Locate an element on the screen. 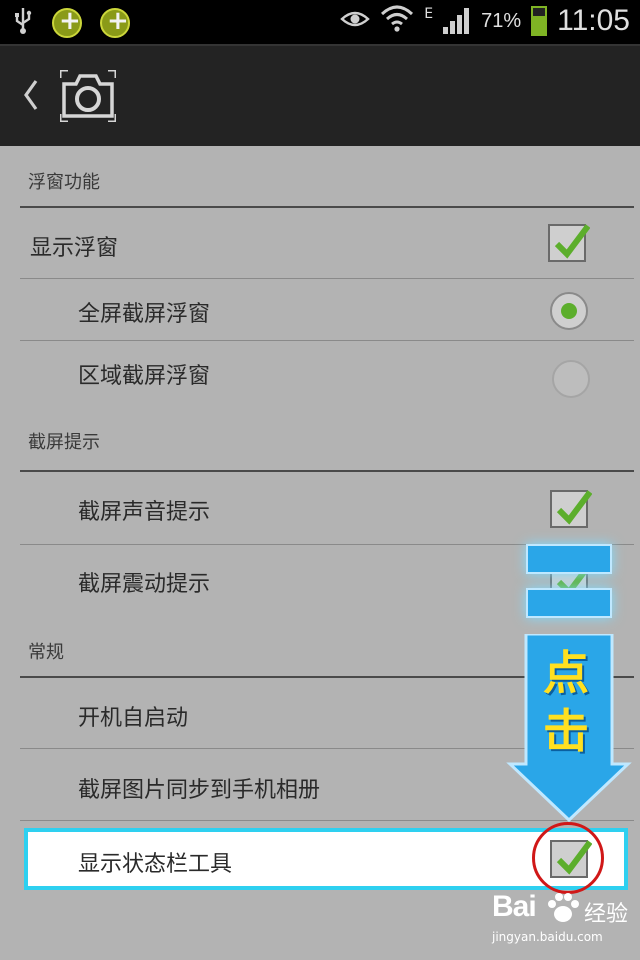  watermark-brand: Bai is located at coordinates (514, 906).